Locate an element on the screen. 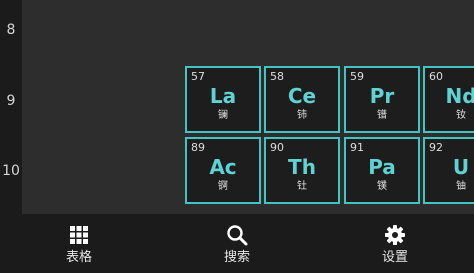 This screenshot has height=273, width=474. row-label-9: 9 is located at coordinates (11, 101).